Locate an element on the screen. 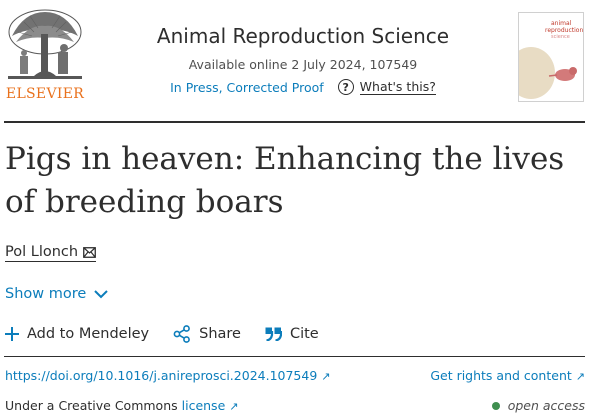 The image size is (589, 420). open-access-dot-icon is located at coordinates (495, 405).